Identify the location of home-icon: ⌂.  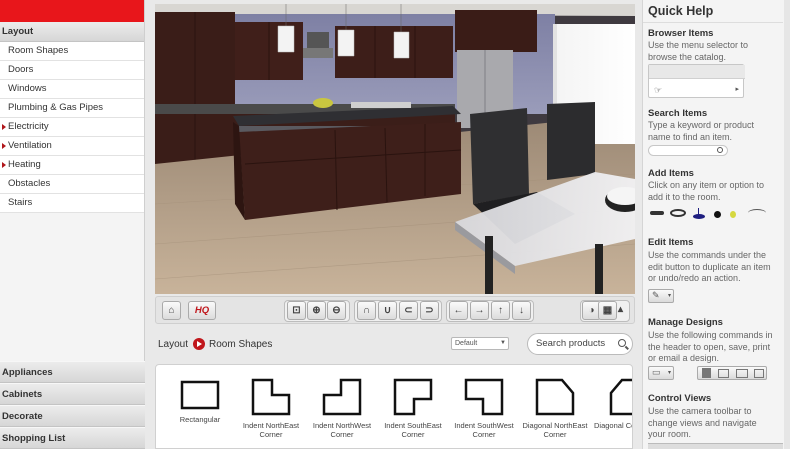
(171, 310).